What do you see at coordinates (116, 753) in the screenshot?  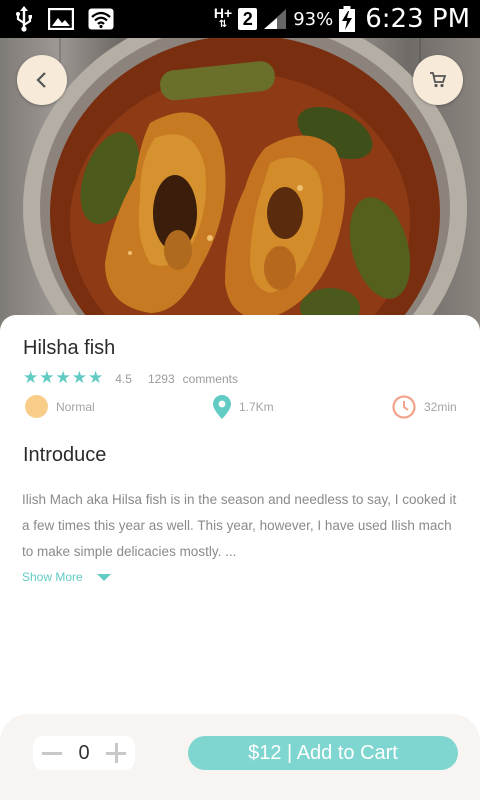 I see `increase-button` at bounding box center [116, 753].